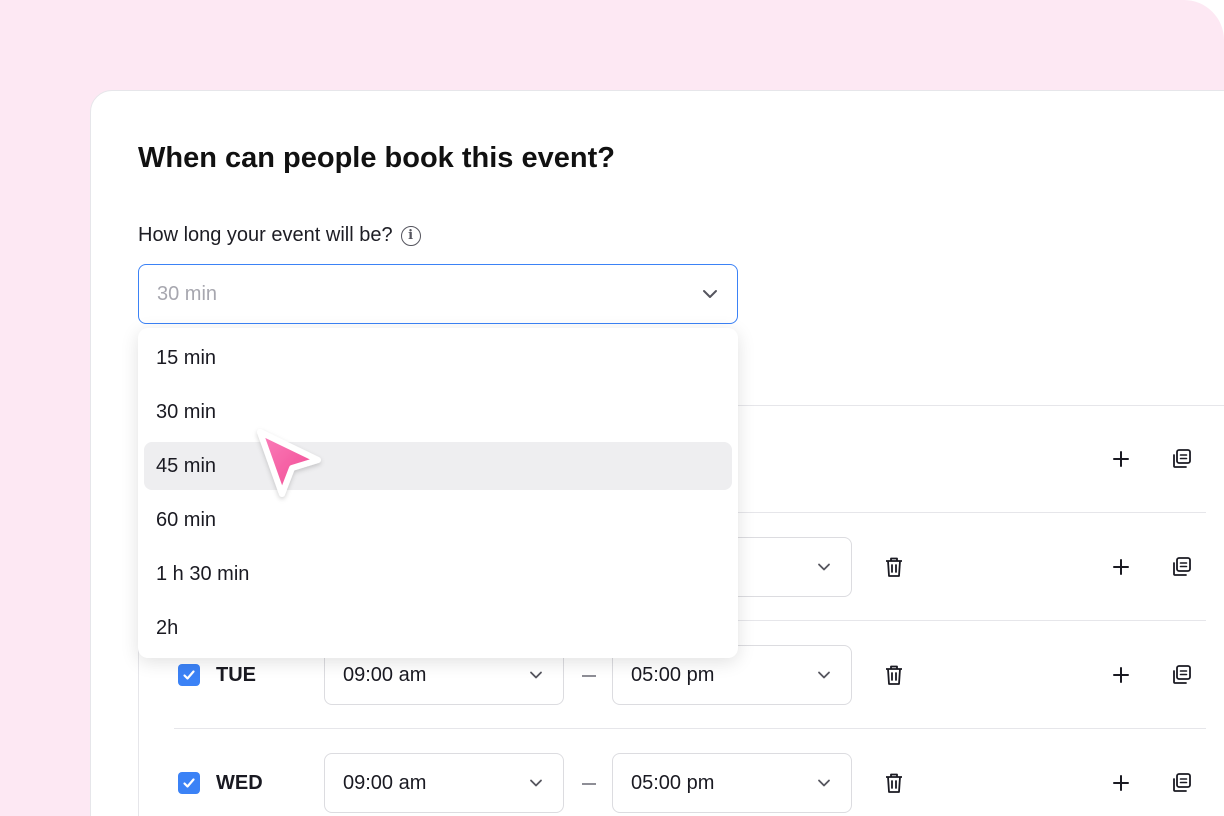 The image size is (1224, 816). What do you see at coordinates (376, 158) in the screenshot?
I see `page-title: When can people book this event?` at bounding box center [376, 158].